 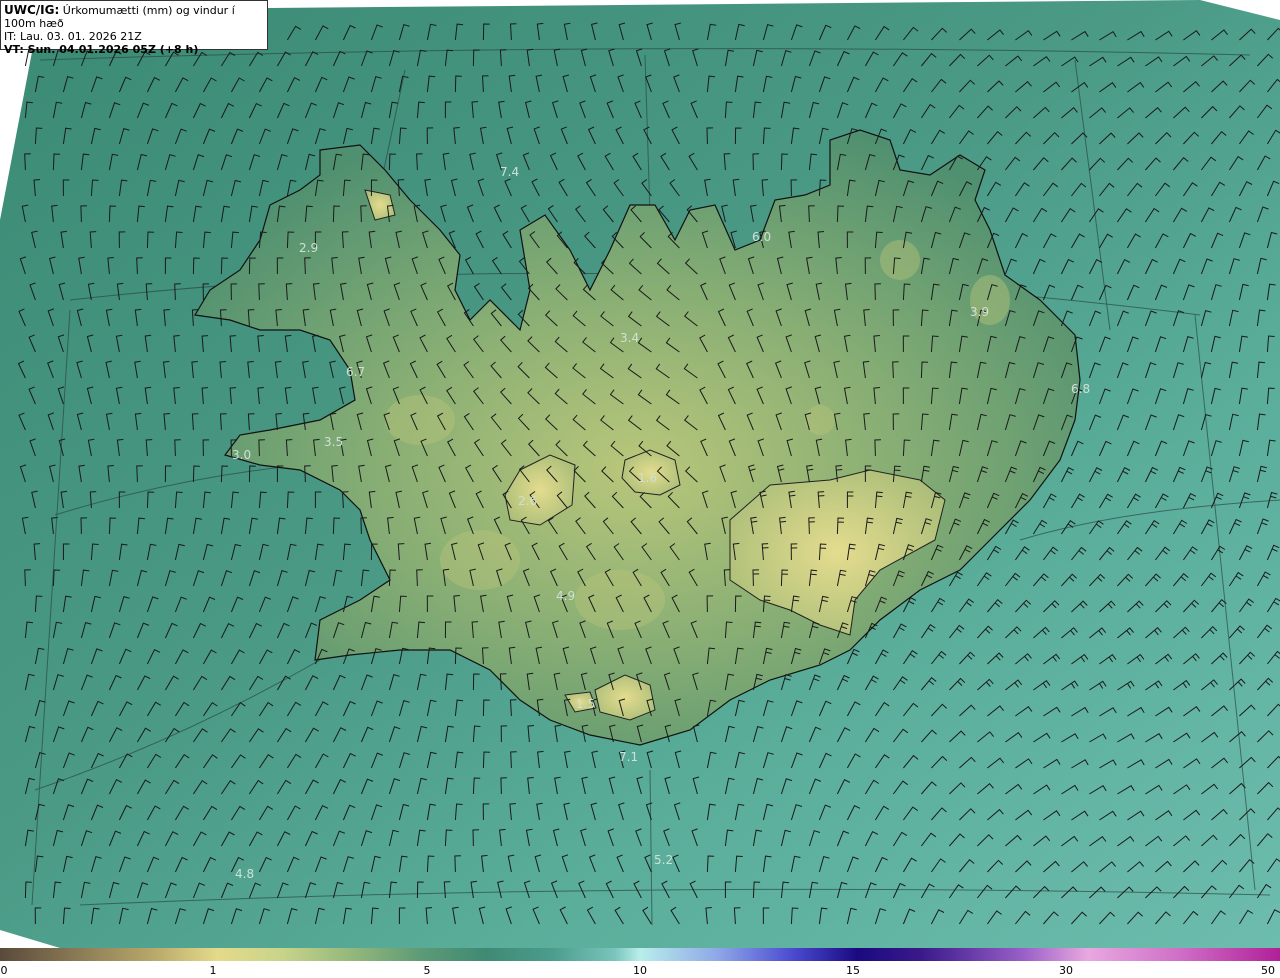 I want to click on map-label: 7.1, so click(x=628, y=757).